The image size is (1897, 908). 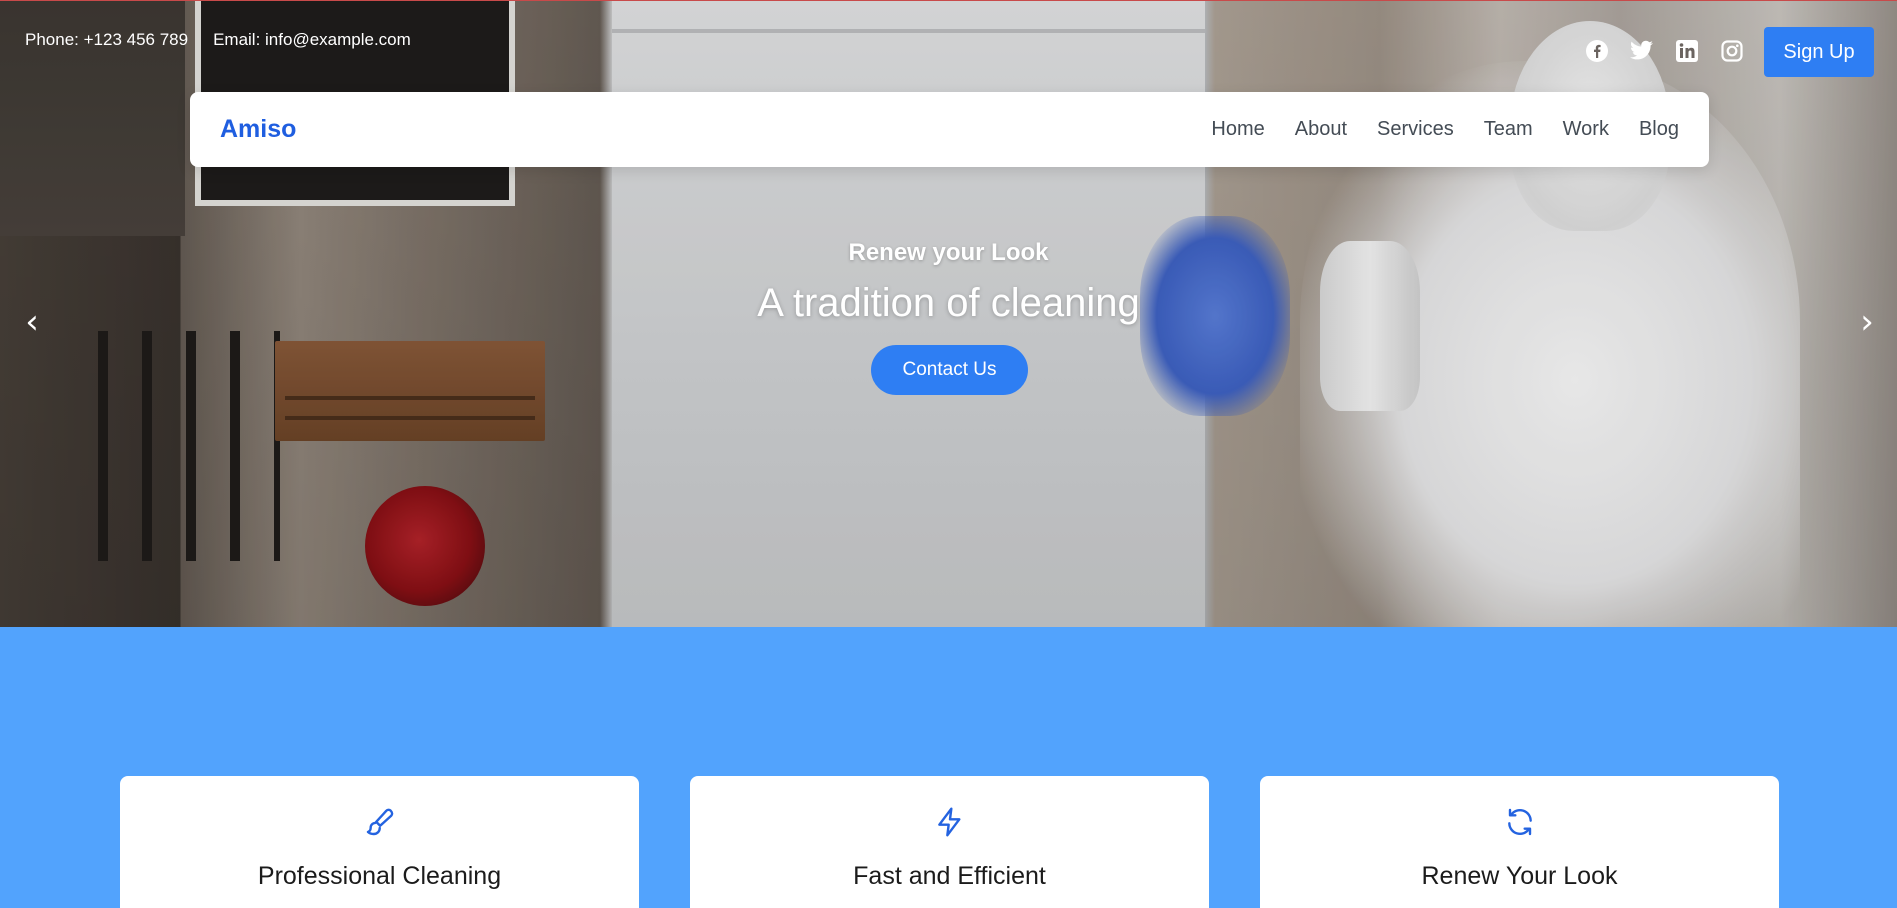 What do you see at coordinates (1519, 822) in the screenshot?
I see `refresh-icon` at bounding box center [1519, 822].